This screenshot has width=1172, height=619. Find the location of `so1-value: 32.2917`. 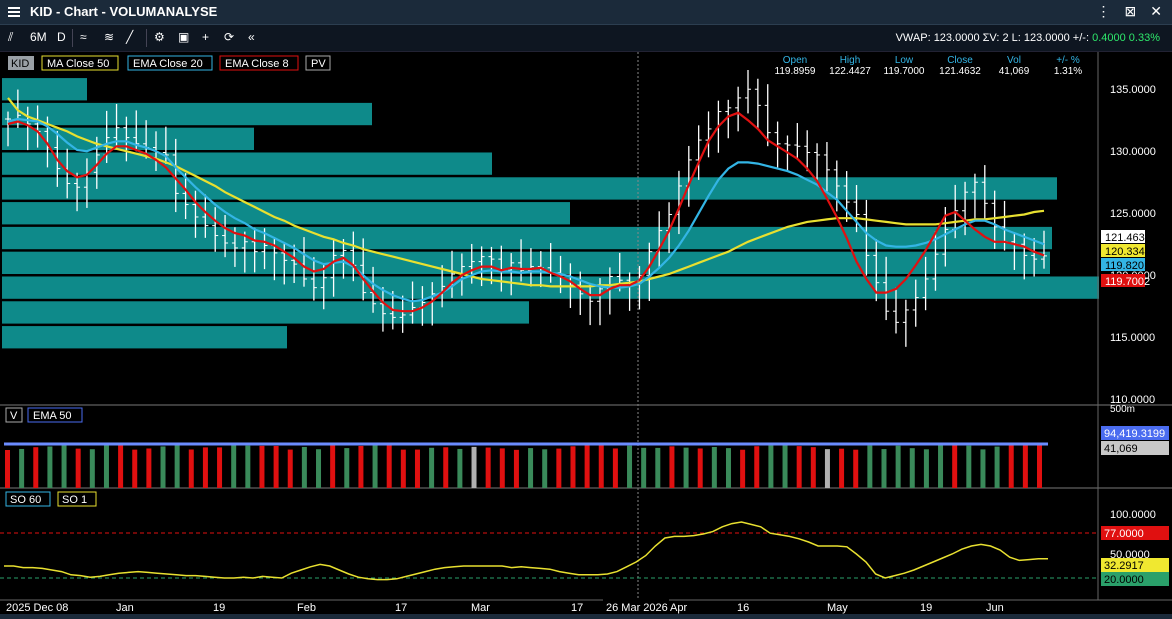

so1-value: 32.2917 is located at coordinates (1124, 566).